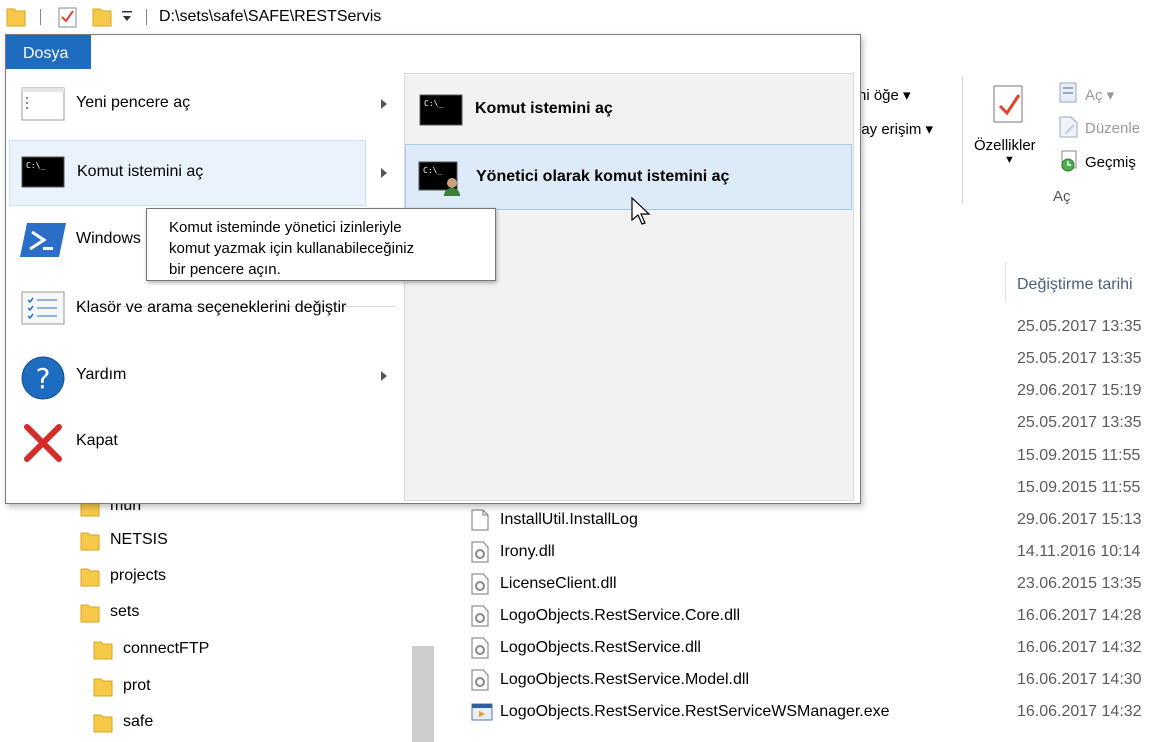 Image resolution: width=1160 pixels, height=742 pixels. I want to click on history-icon, so click(1070, 161).